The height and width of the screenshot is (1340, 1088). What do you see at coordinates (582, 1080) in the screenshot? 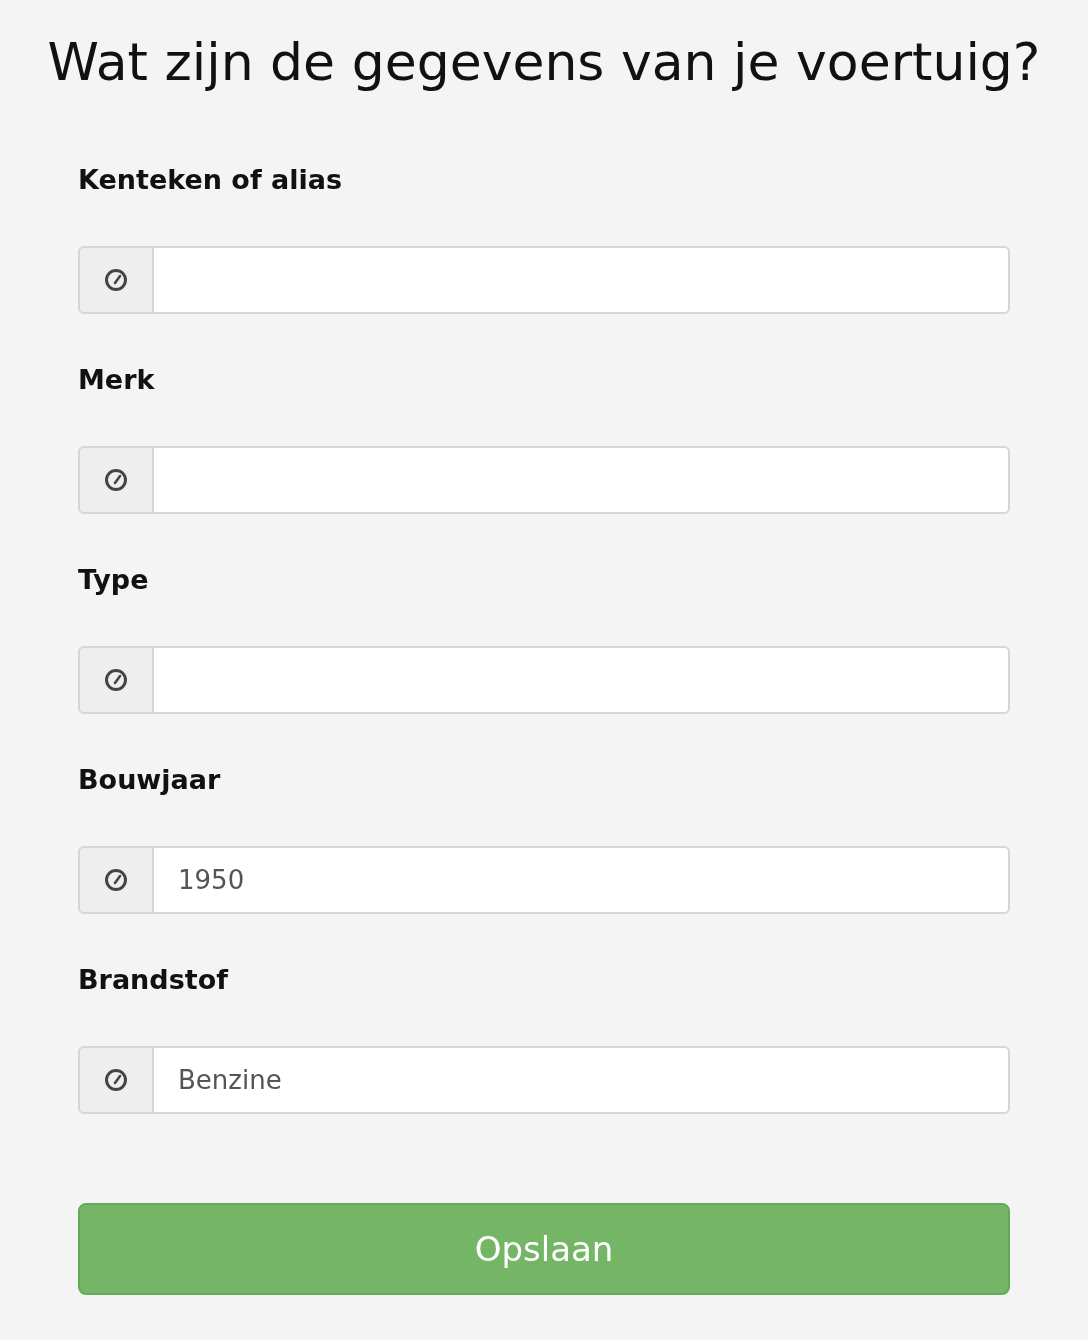
I see `input-field: Benzine` at bounding box center [582, 1080].